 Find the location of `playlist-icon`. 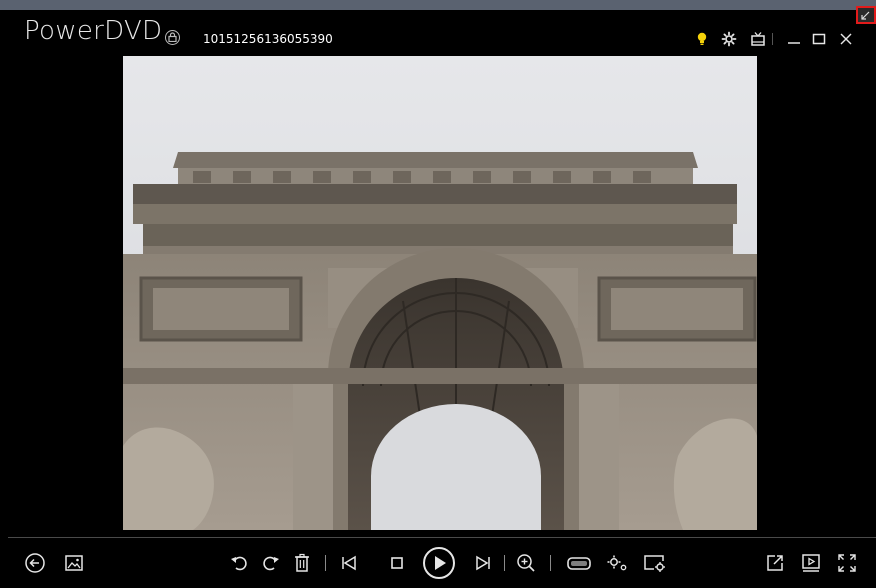

playlist-icon is located at coordinates (811, 563).